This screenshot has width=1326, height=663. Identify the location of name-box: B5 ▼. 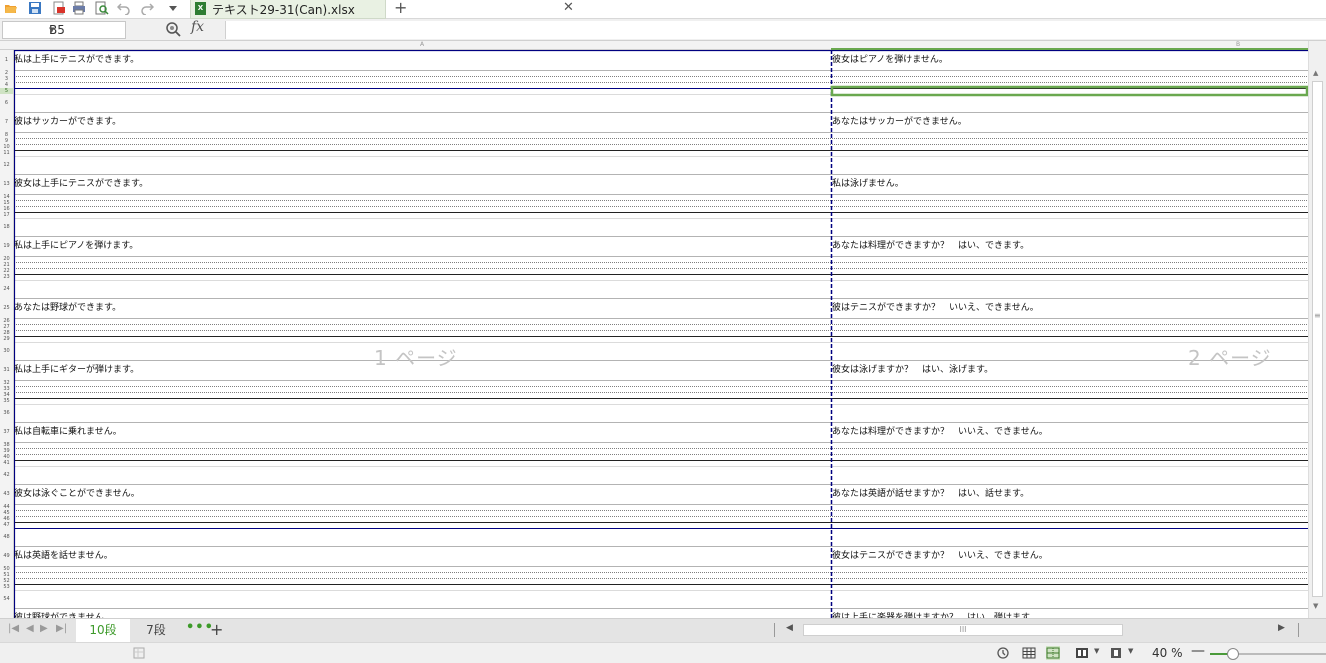
(64, 30).